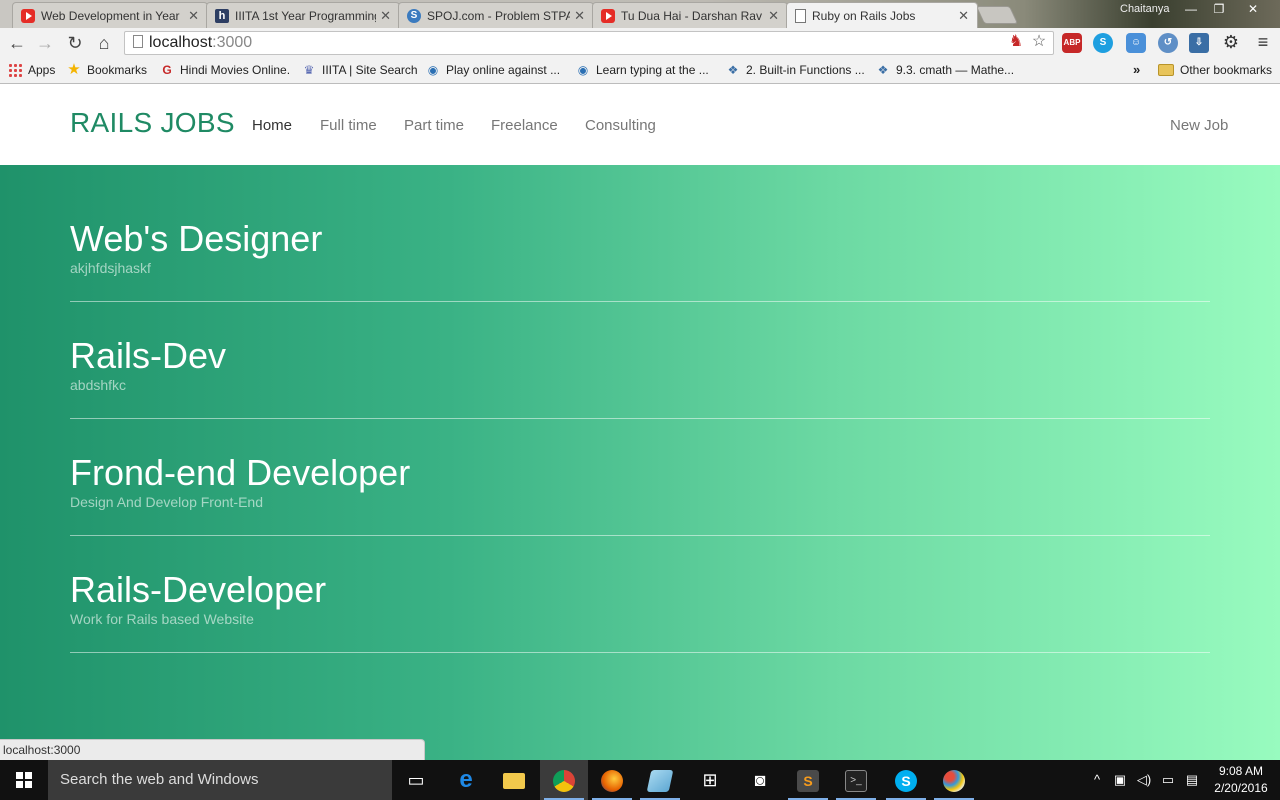  What do you see at coordinates (1166, 70) in the screenshot?
I see `folder-icon` at bounding box center [1166, 70].